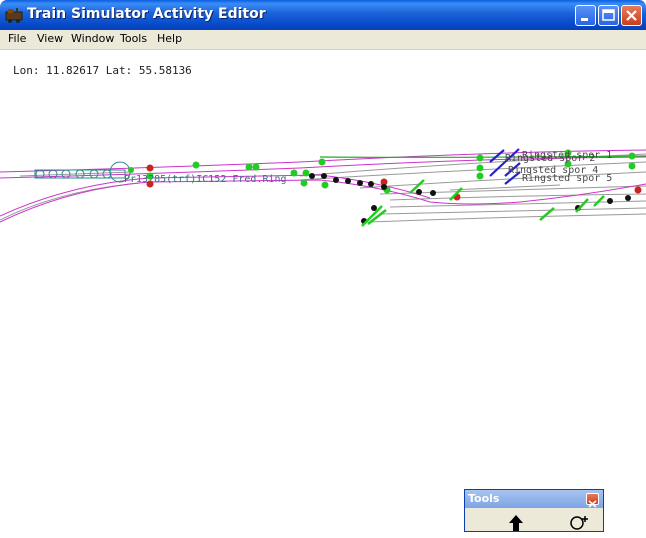  What do you see at coordinates (516, 523) in the screenshot?
I see `pointer-tool-icon` at bounding box center [516, 523].